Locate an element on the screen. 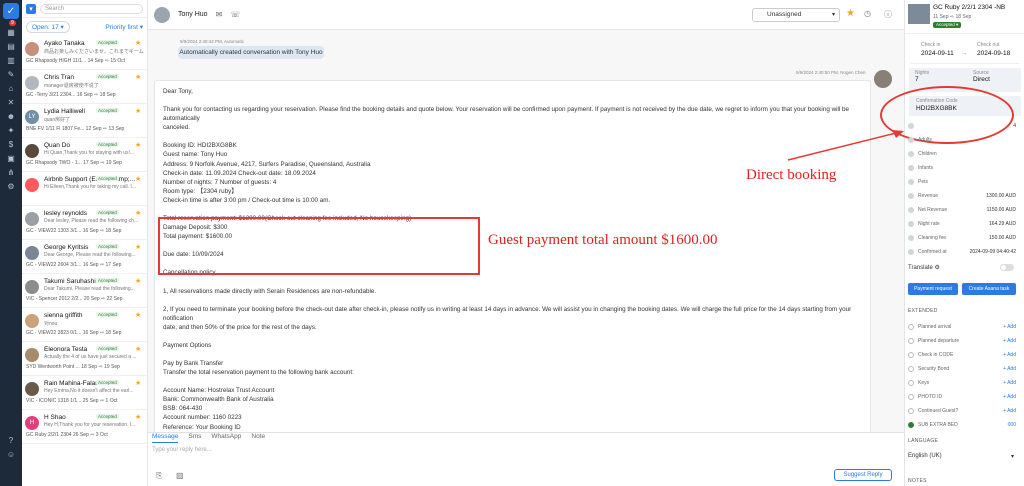 Image resolution: width=1024 pixels, height=486 pixels. star-icon: ✦ is located at coordinates (11, 130).